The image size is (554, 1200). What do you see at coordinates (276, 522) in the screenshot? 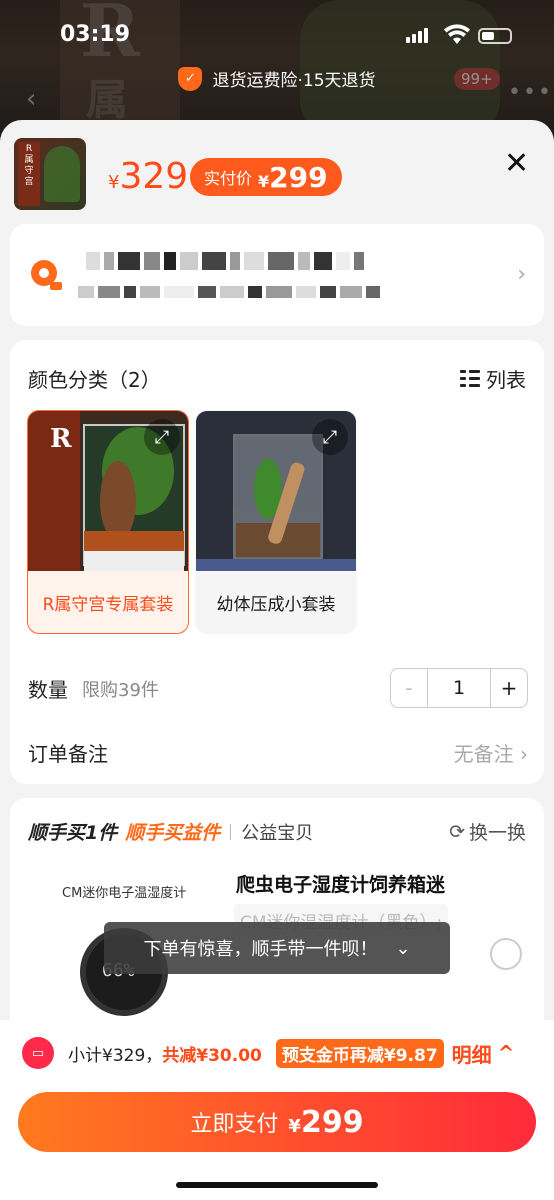
I see `sku-option-juvenile-kit: ⤢ 幼体压成小套装` at bounding box center [276, 522].